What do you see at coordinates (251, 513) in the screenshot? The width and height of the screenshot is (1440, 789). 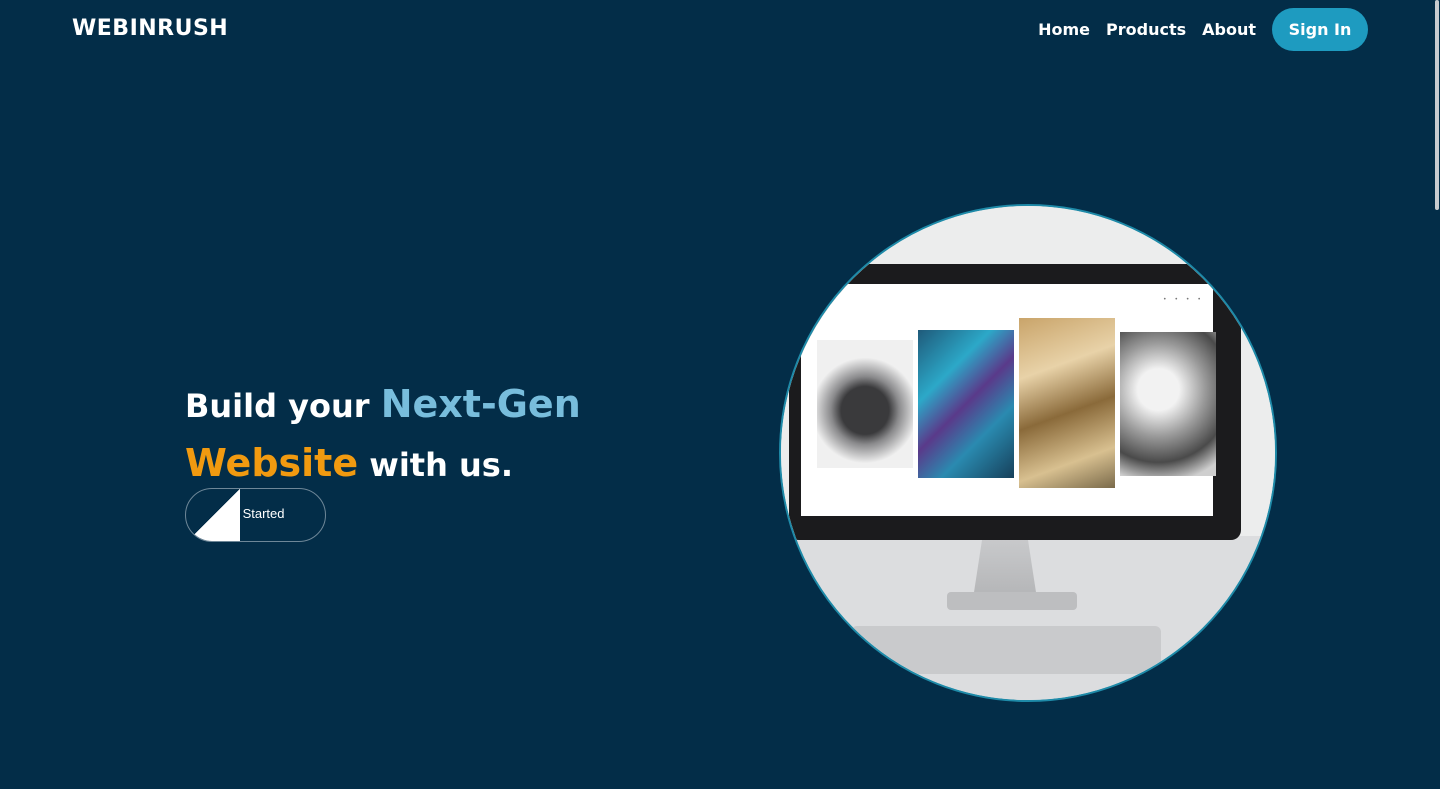 I see `get-started-label: Get Started` at bounding box center [251, 513].